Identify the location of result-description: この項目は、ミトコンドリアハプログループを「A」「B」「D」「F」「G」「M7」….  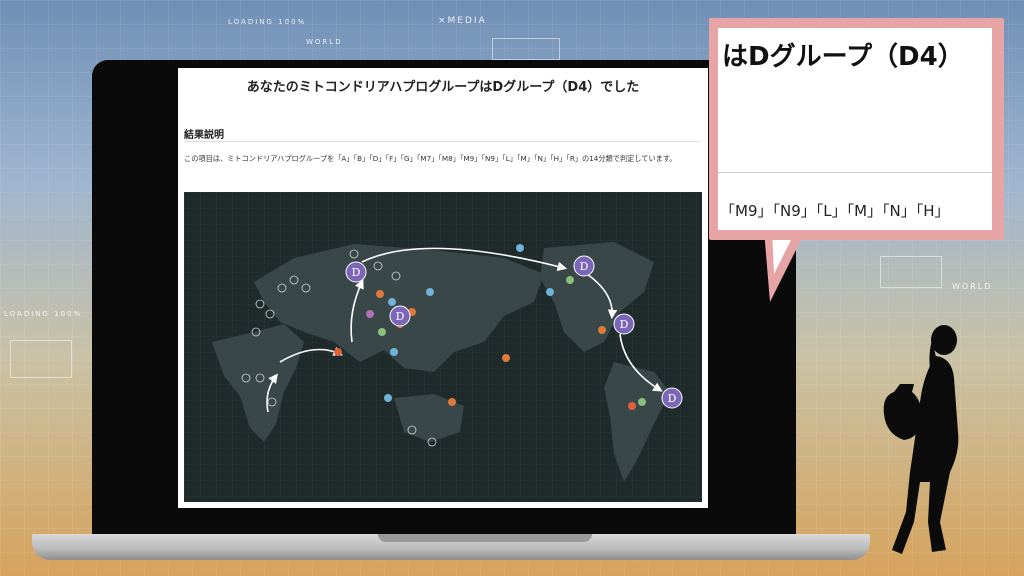
(430, 158).